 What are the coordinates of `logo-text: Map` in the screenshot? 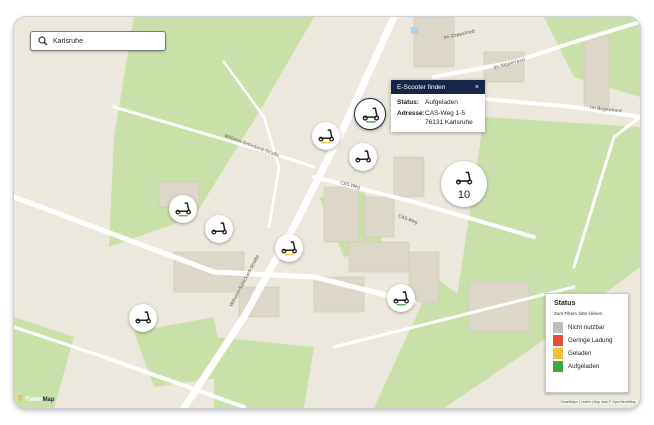 It's located at (48, 399).